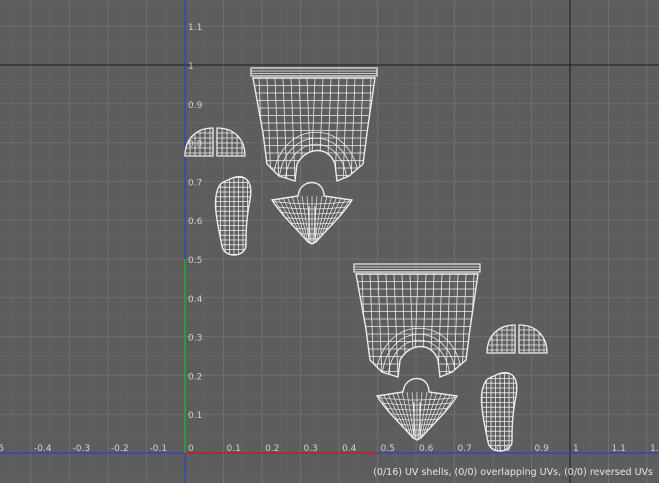 Image resolution: width=659 pixels, height=483 pixels. I want to click on uv-shell-tail-lower, so click(417, 411).